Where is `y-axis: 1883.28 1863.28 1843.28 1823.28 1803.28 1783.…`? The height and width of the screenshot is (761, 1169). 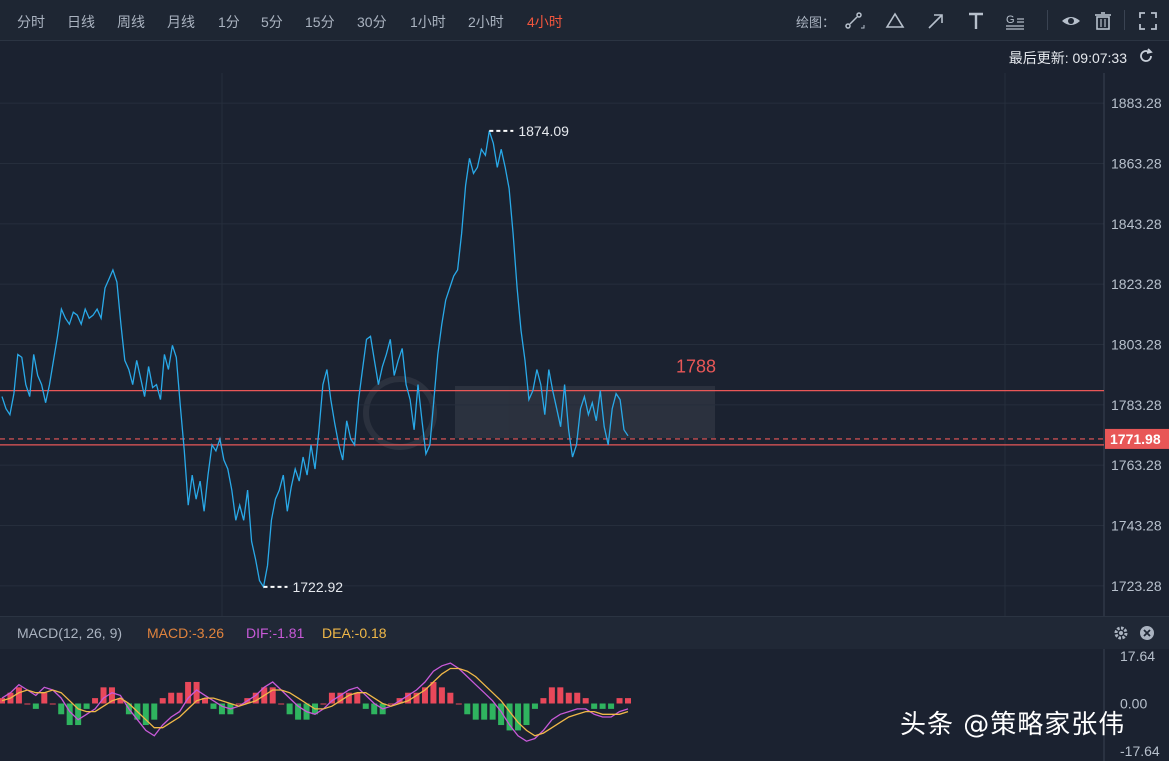 y-axis: 1883.28 1863.28 1843.28 1823.28 1803.28 1783.… is located at coordinates (1136, 344).